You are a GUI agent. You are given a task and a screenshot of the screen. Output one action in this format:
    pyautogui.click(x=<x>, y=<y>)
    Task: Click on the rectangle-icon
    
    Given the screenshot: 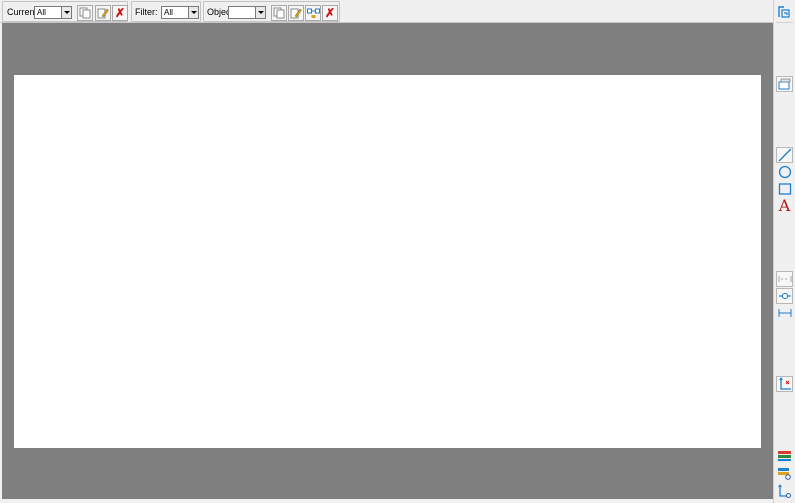 What is the action you would take?
    pyautogui.click(x=784, y=189)
    